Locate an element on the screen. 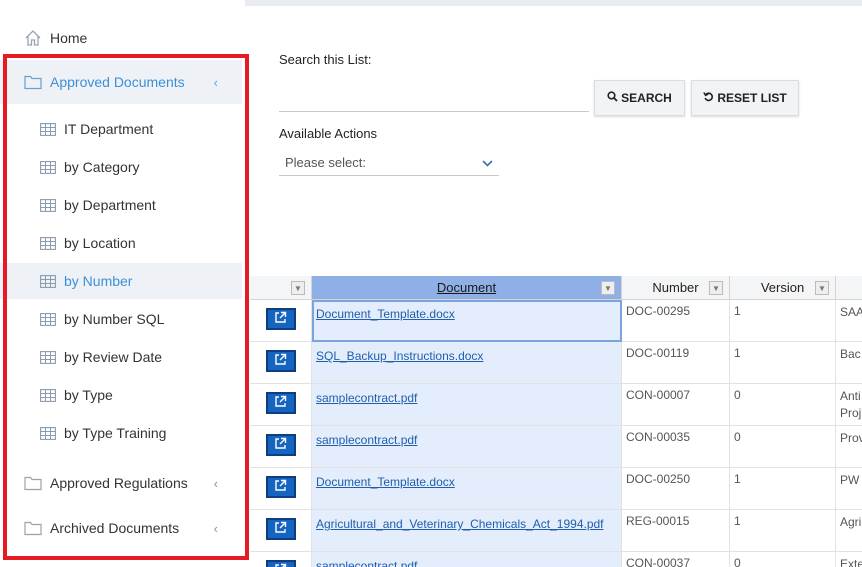  sidebar-item-label: Home is located at coordinates (69, 38).